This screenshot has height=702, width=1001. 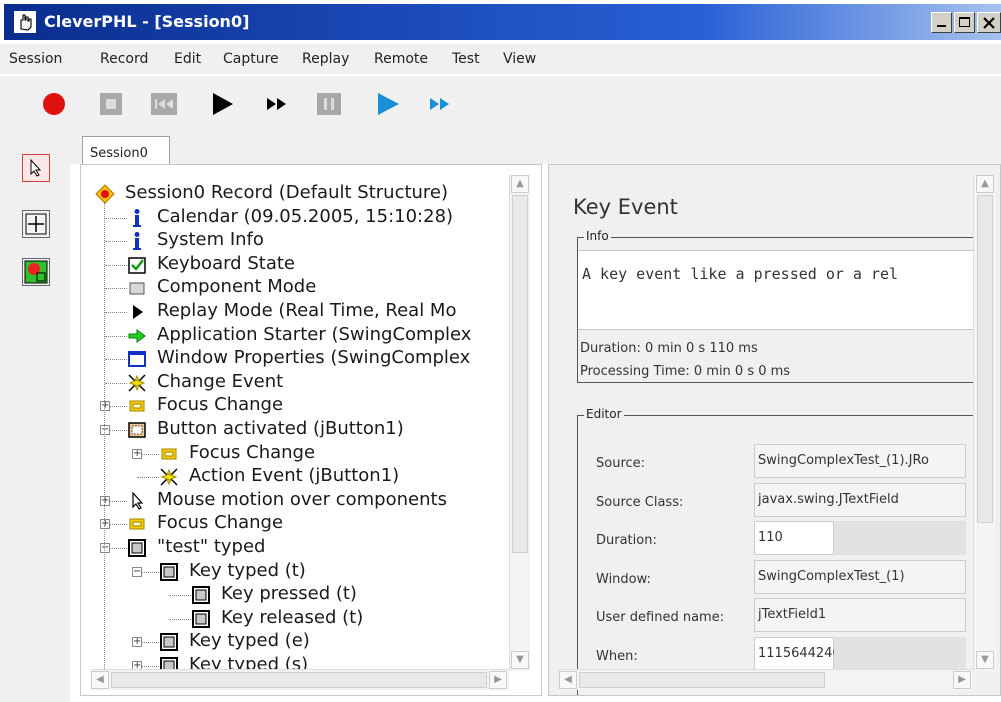 I want to click on tree-horizontal-scrollbar: ◀ ▶, so click(x=300, y=679).